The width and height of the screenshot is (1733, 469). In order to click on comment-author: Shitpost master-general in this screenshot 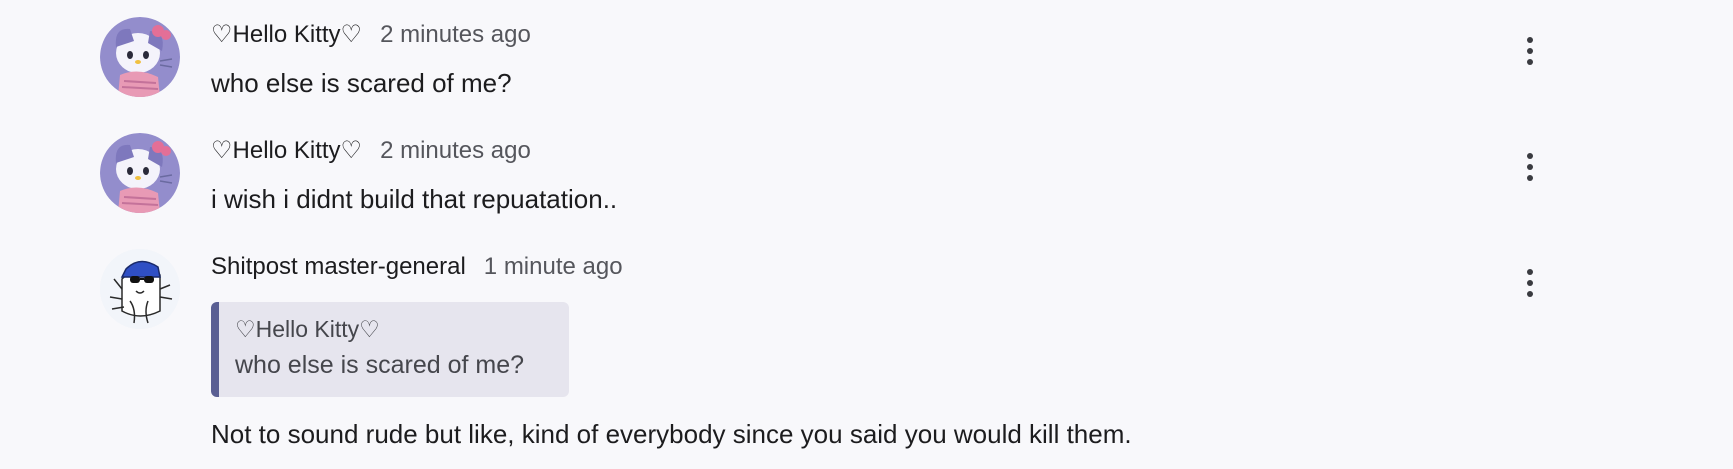, I will do `click(338, 266)`.